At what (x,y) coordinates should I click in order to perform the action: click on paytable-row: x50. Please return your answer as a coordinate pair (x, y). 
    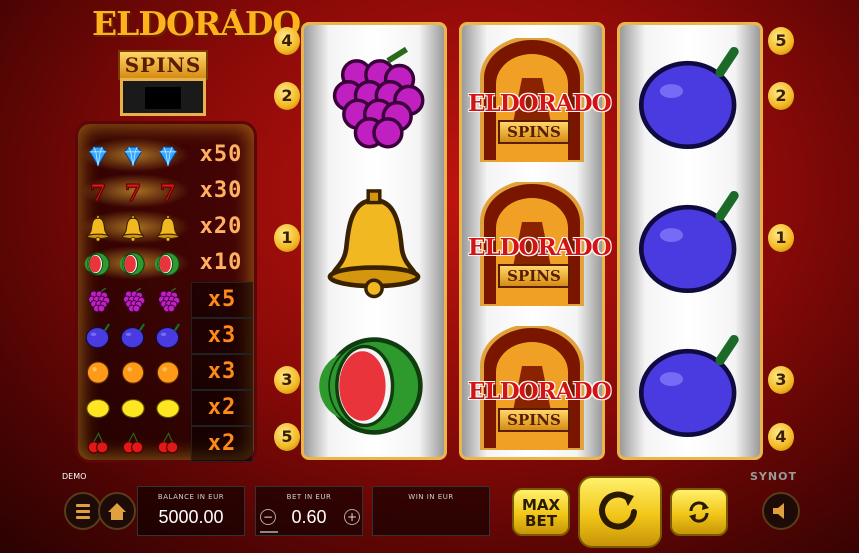
    Looking at the image, I should click on (166, 155).